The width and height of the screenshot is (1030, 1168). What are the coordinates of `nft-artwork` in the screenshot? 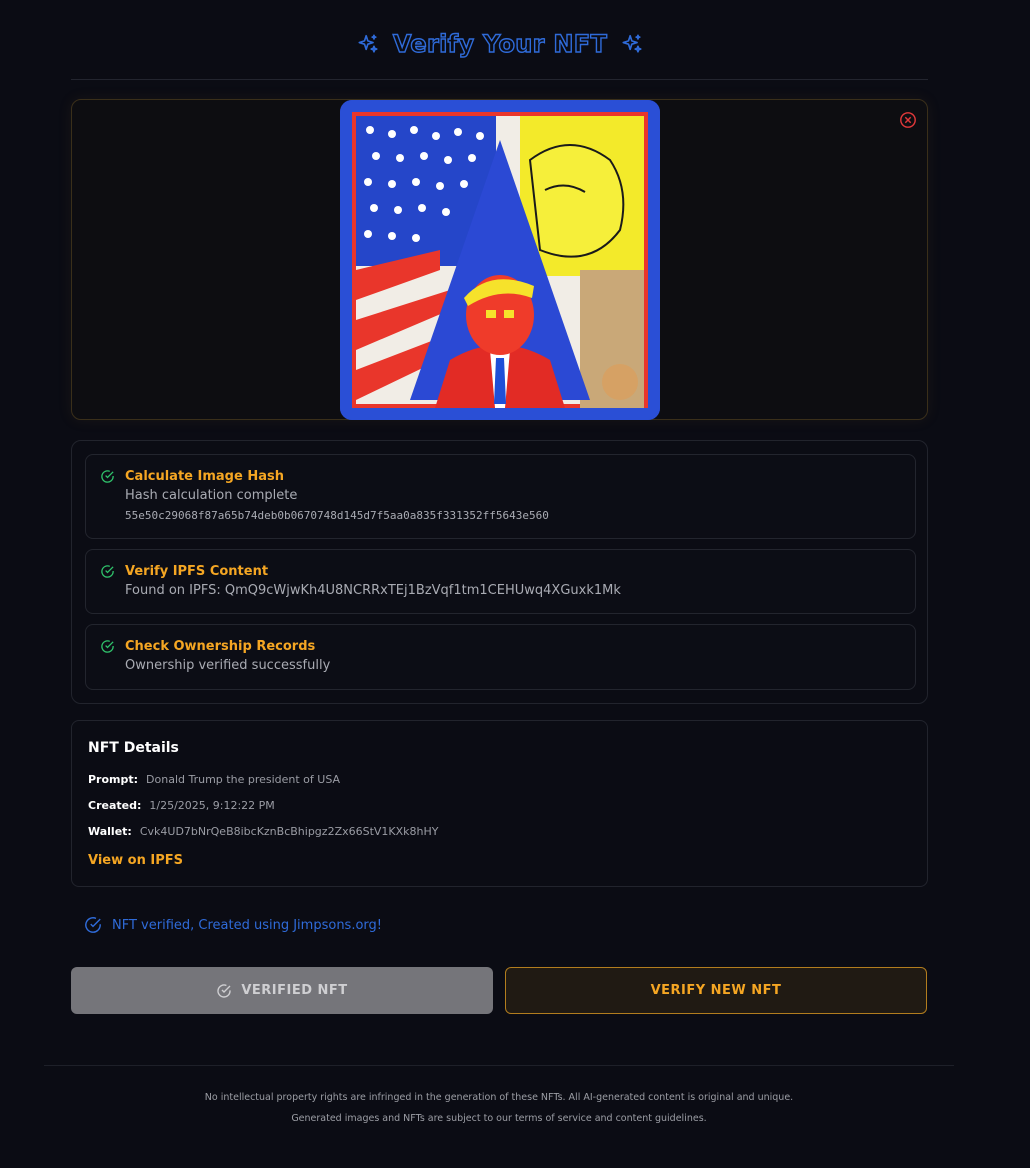 It's located at (500, 260).